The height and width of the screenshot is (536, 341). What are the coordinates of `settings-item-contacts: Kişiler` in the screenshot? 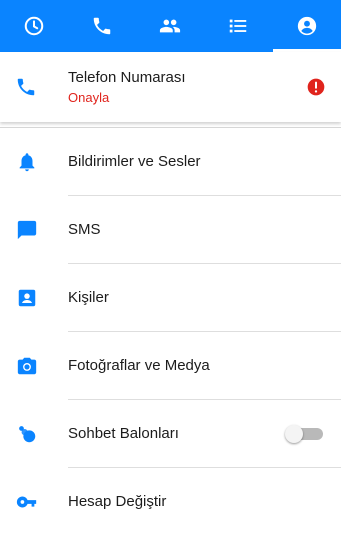 It's located at (170, 298).